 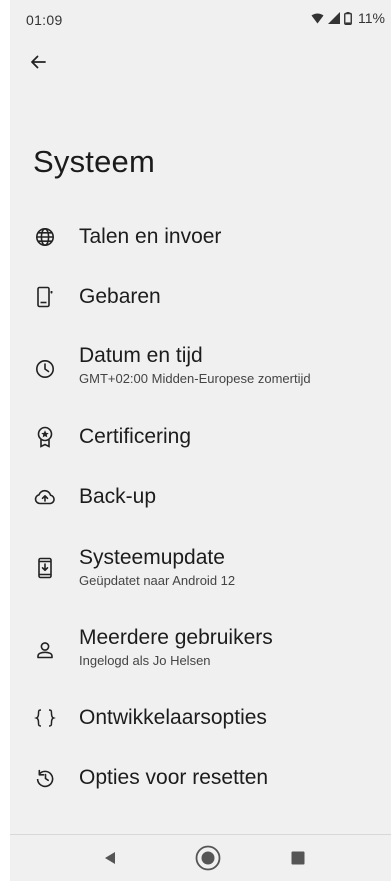 What do you see at coordinates (173, 717) in the screenshot?
I see `settings-item-label: Ontwikkelaarsopties` at bounding box center [173, 717].